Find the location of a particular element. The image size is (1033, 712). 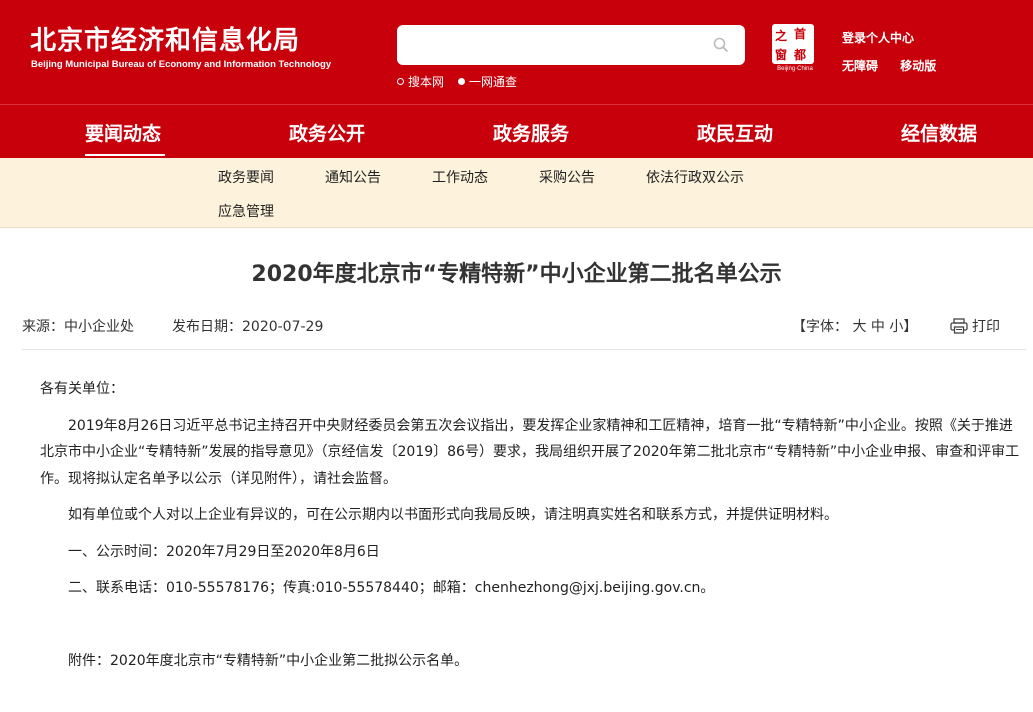

print-button: 打印 is located at coordinates (975, 326).